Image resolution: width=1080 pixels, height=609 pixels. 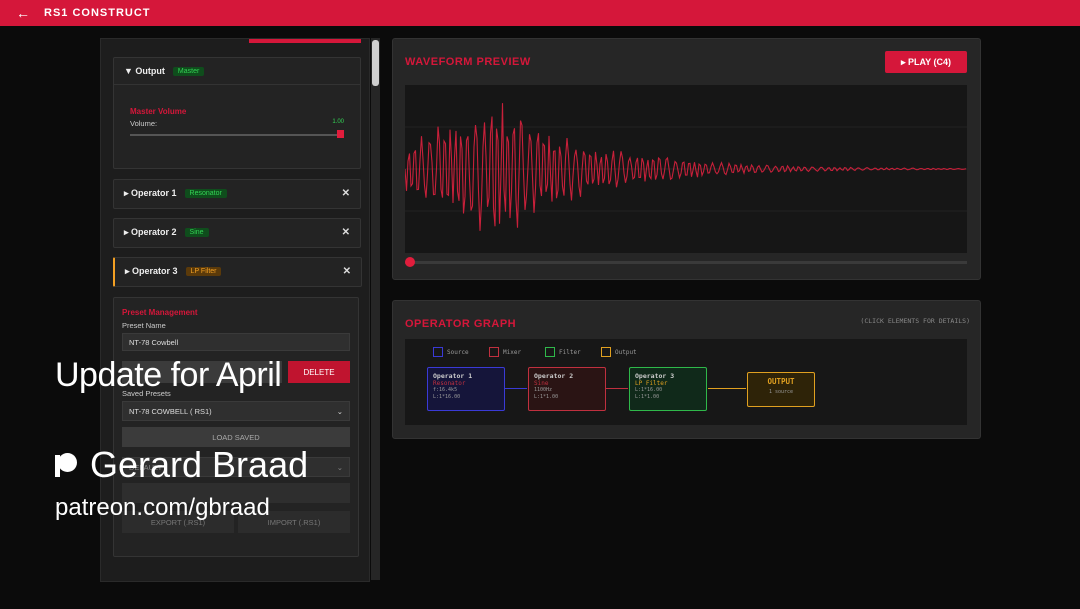 What do you see at coordinates (686, 262) in the screenshot?
I see `playback-slider` at bounding box center [686, 262].